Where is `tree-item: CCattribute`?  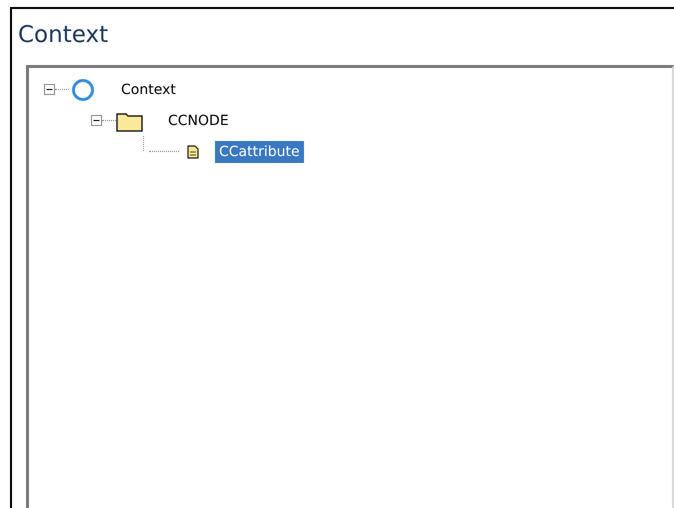
tree-item: CCattribute is located at coordinates (259, 151).